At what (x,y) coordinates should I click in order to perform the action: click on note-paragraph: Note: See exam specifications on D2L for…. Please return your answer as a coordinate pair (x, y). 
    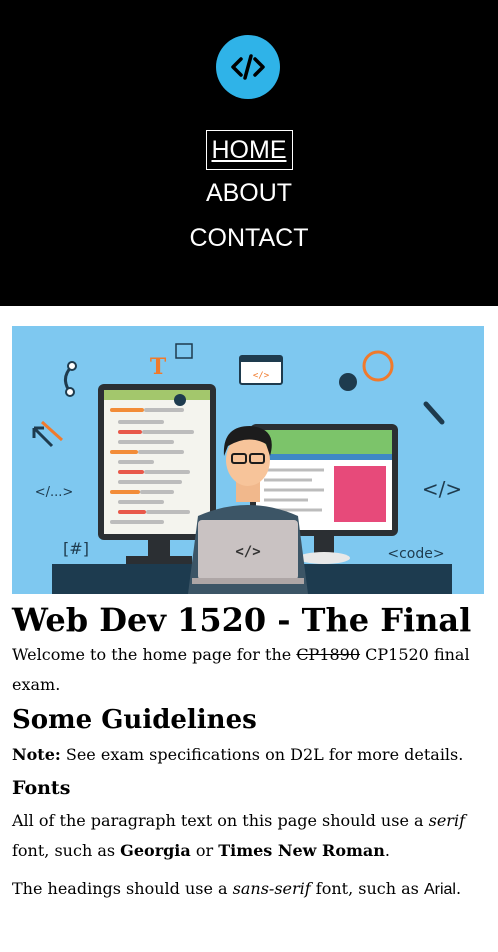
    Looking at the image, I should click on (249, 755).